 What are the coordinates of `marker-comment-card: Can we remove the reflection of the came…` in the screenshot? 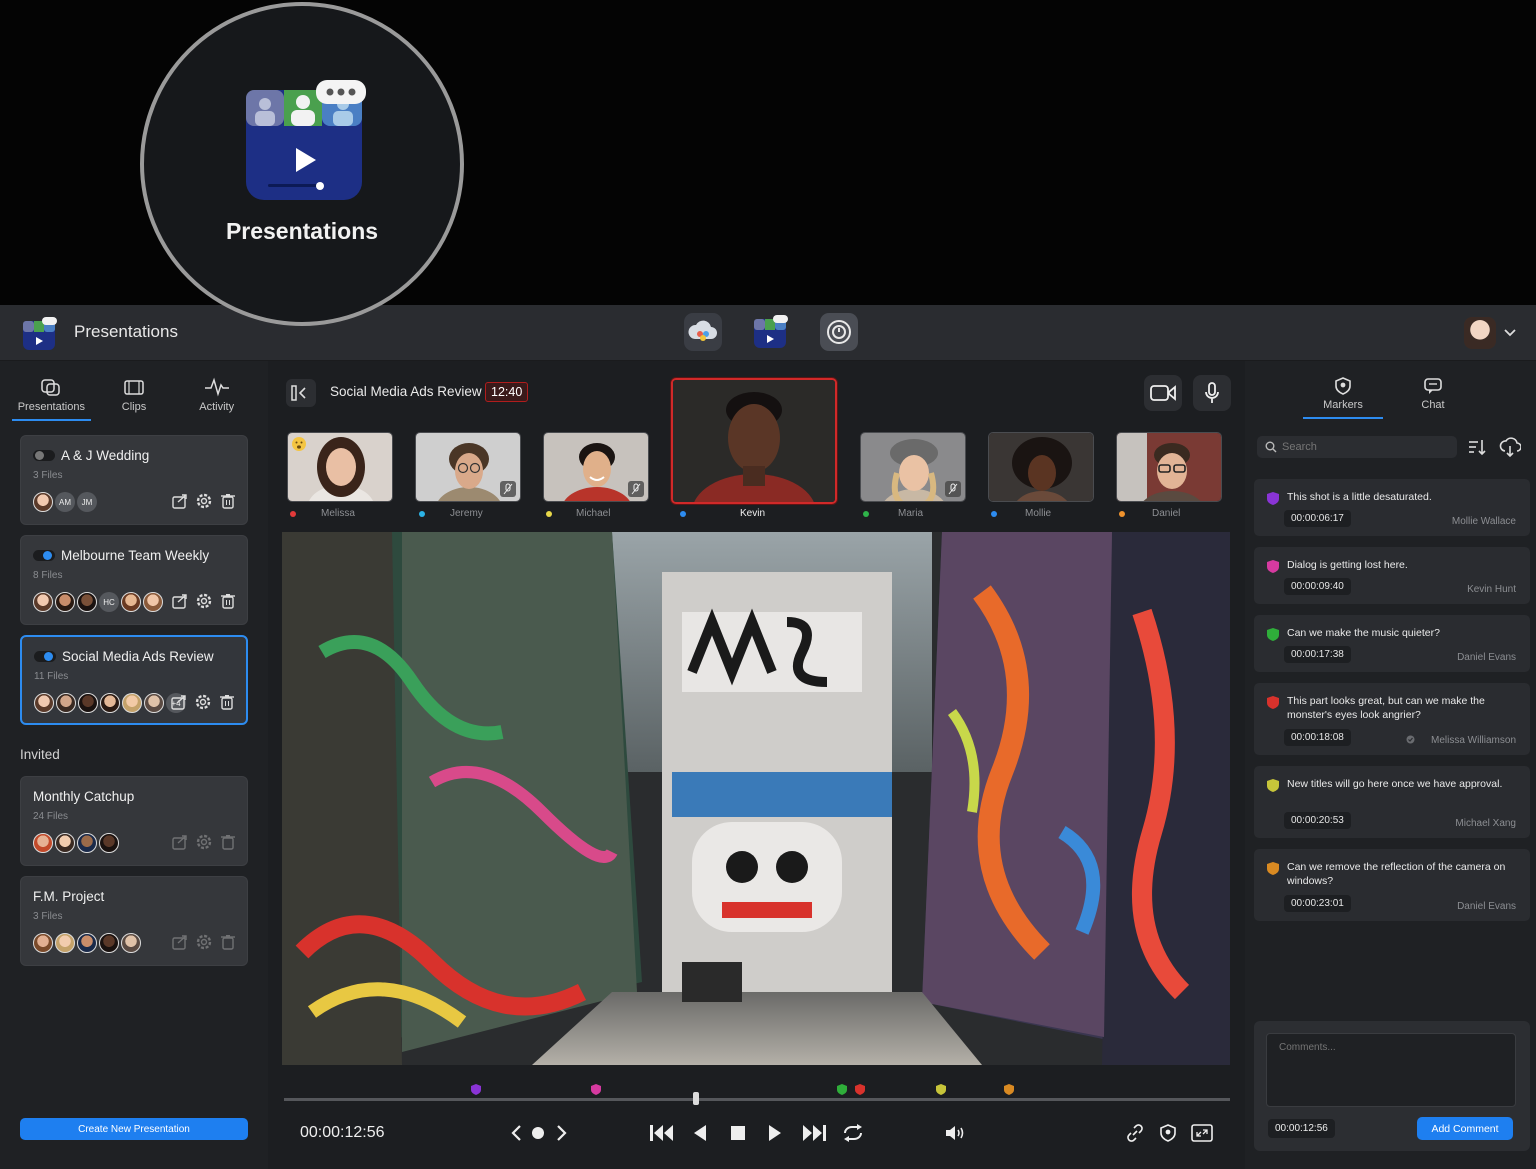 It's located at (1392, 885).